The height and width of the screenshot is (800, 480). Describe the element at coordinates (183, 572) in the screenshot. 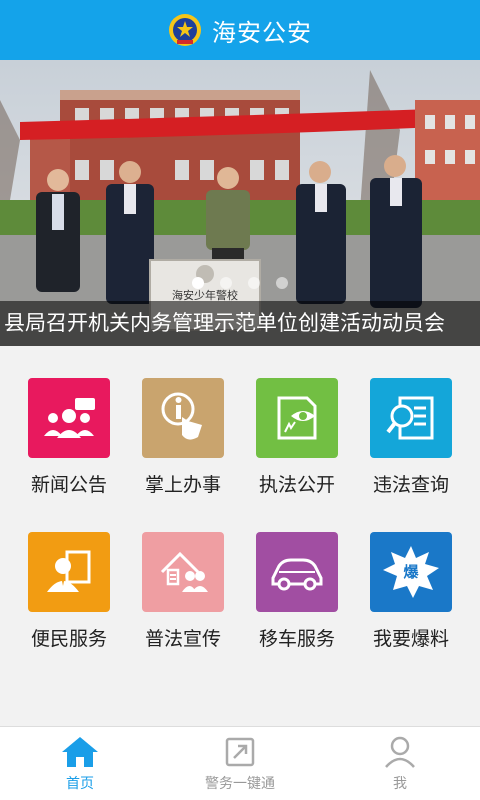

I see `home-community-icon` at that location.